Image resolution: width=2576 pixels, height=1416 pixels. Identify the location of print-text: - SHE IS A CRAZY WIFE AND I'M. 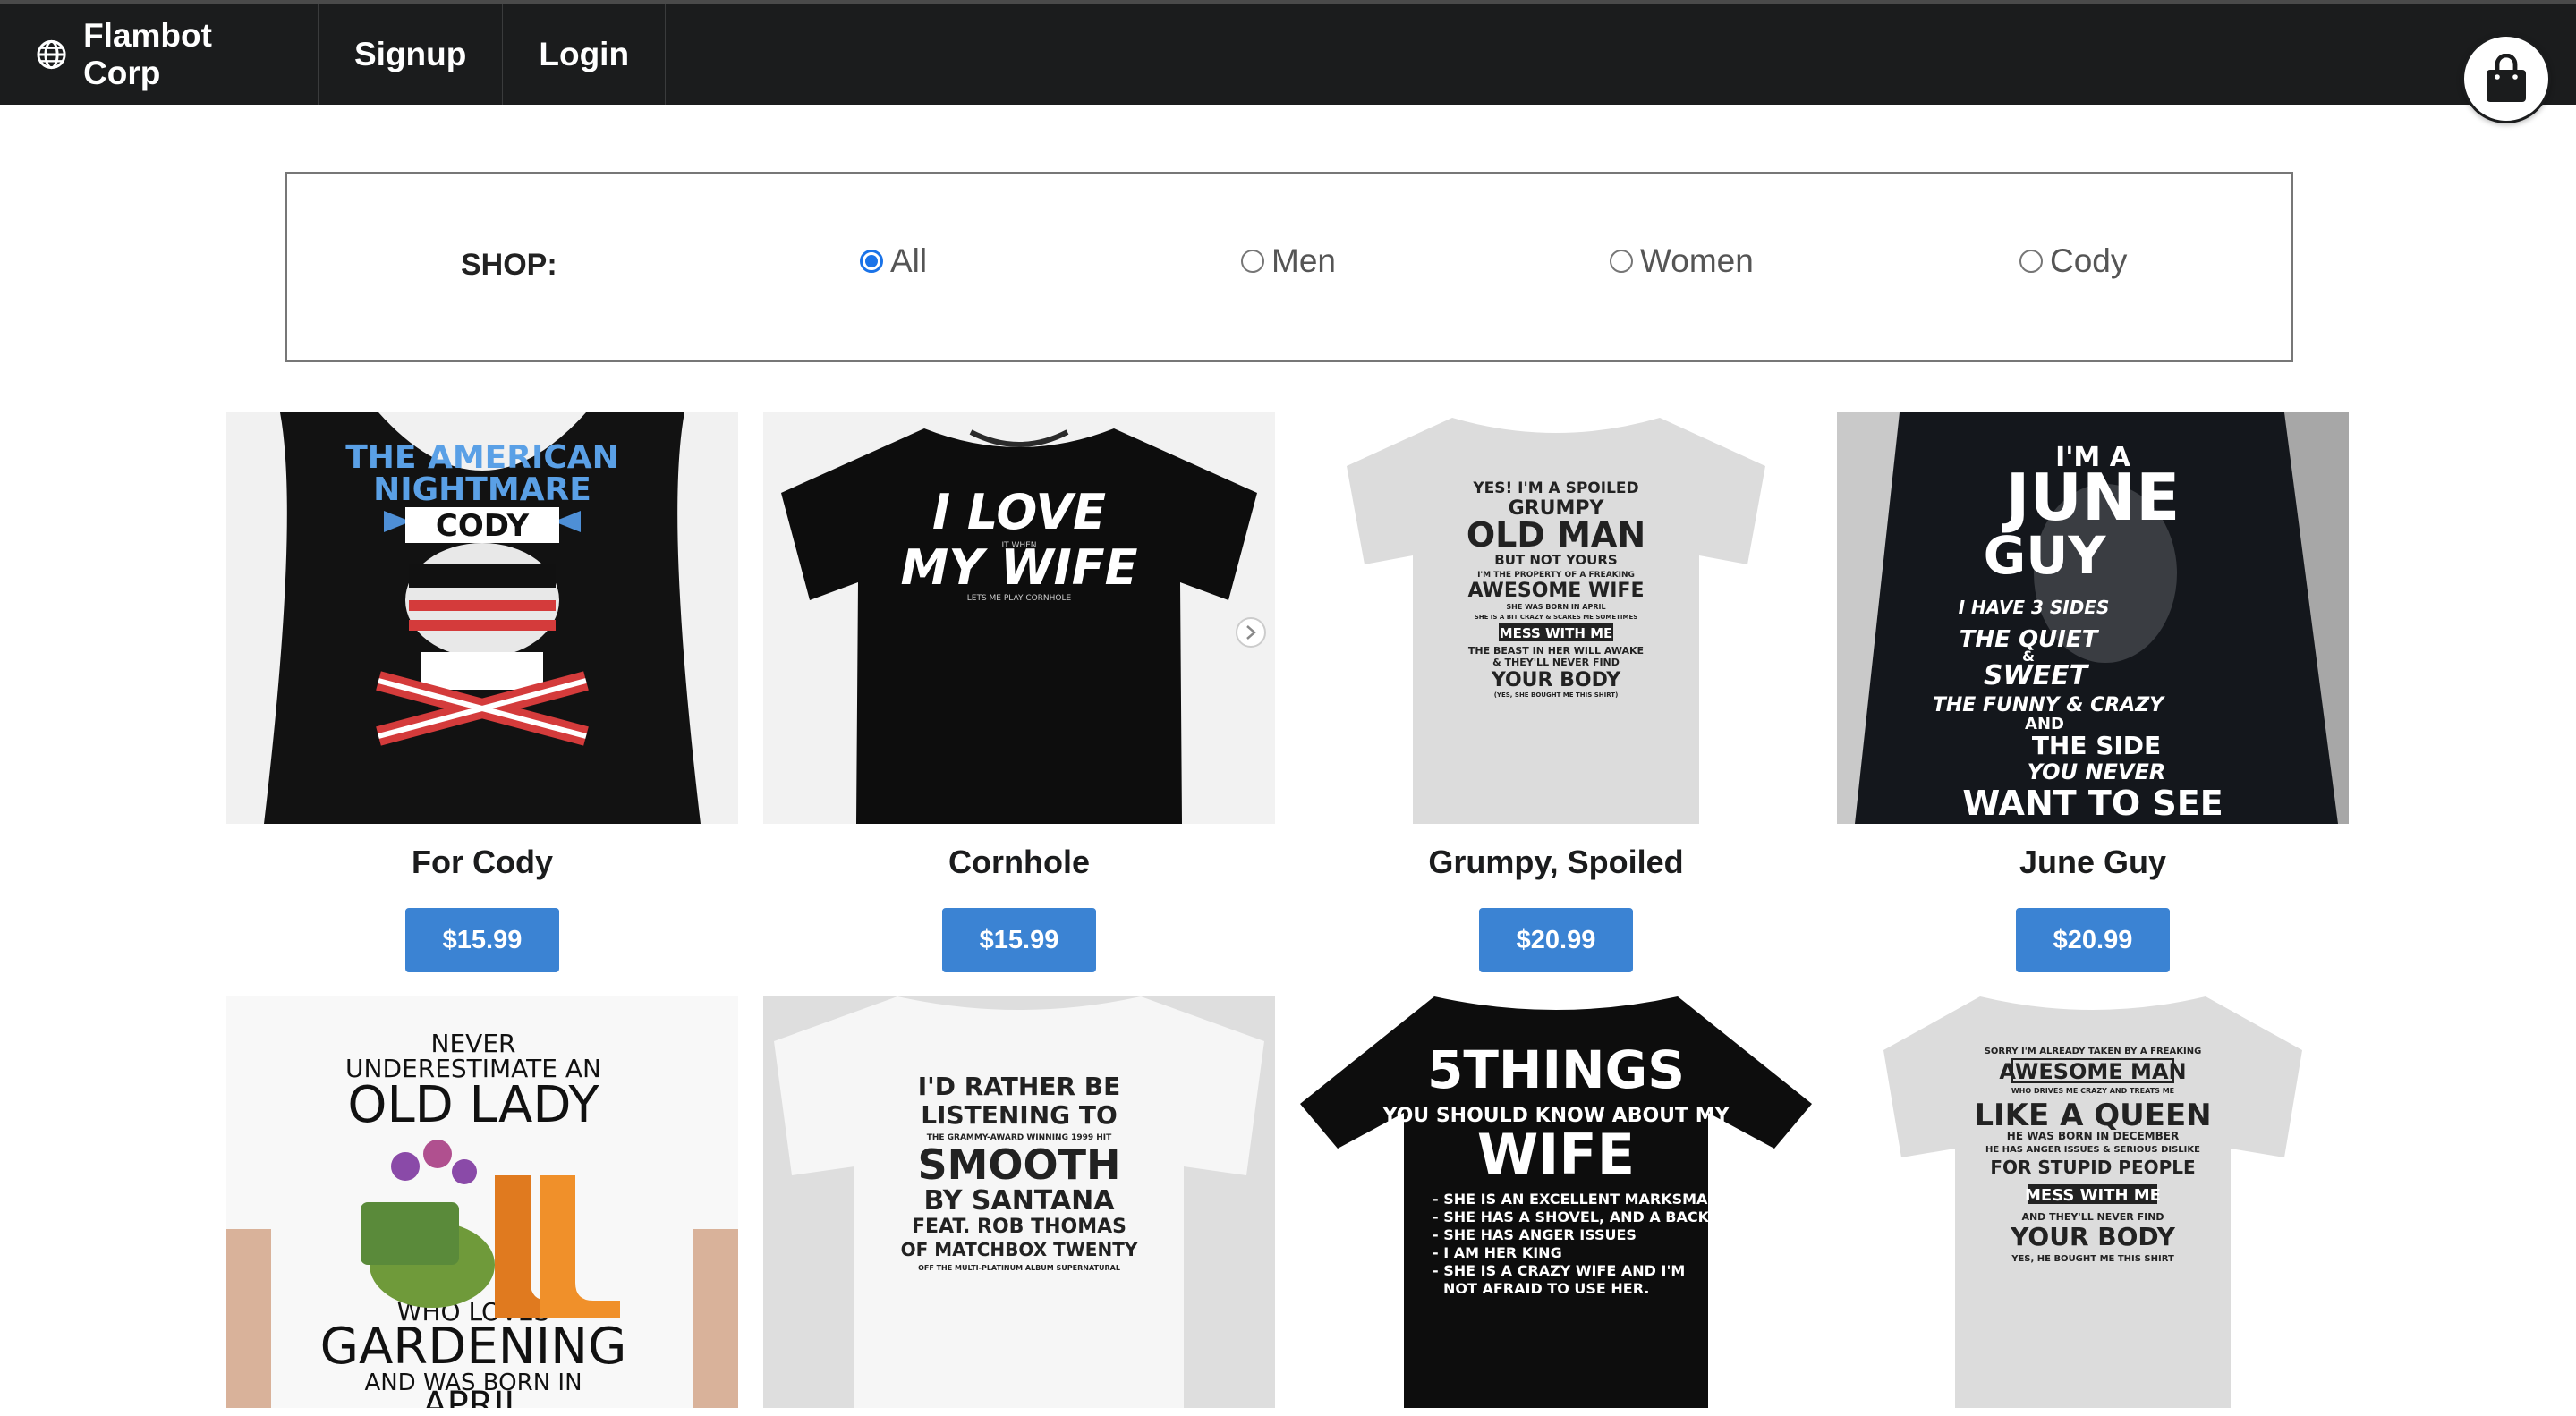
(1559, 1270).